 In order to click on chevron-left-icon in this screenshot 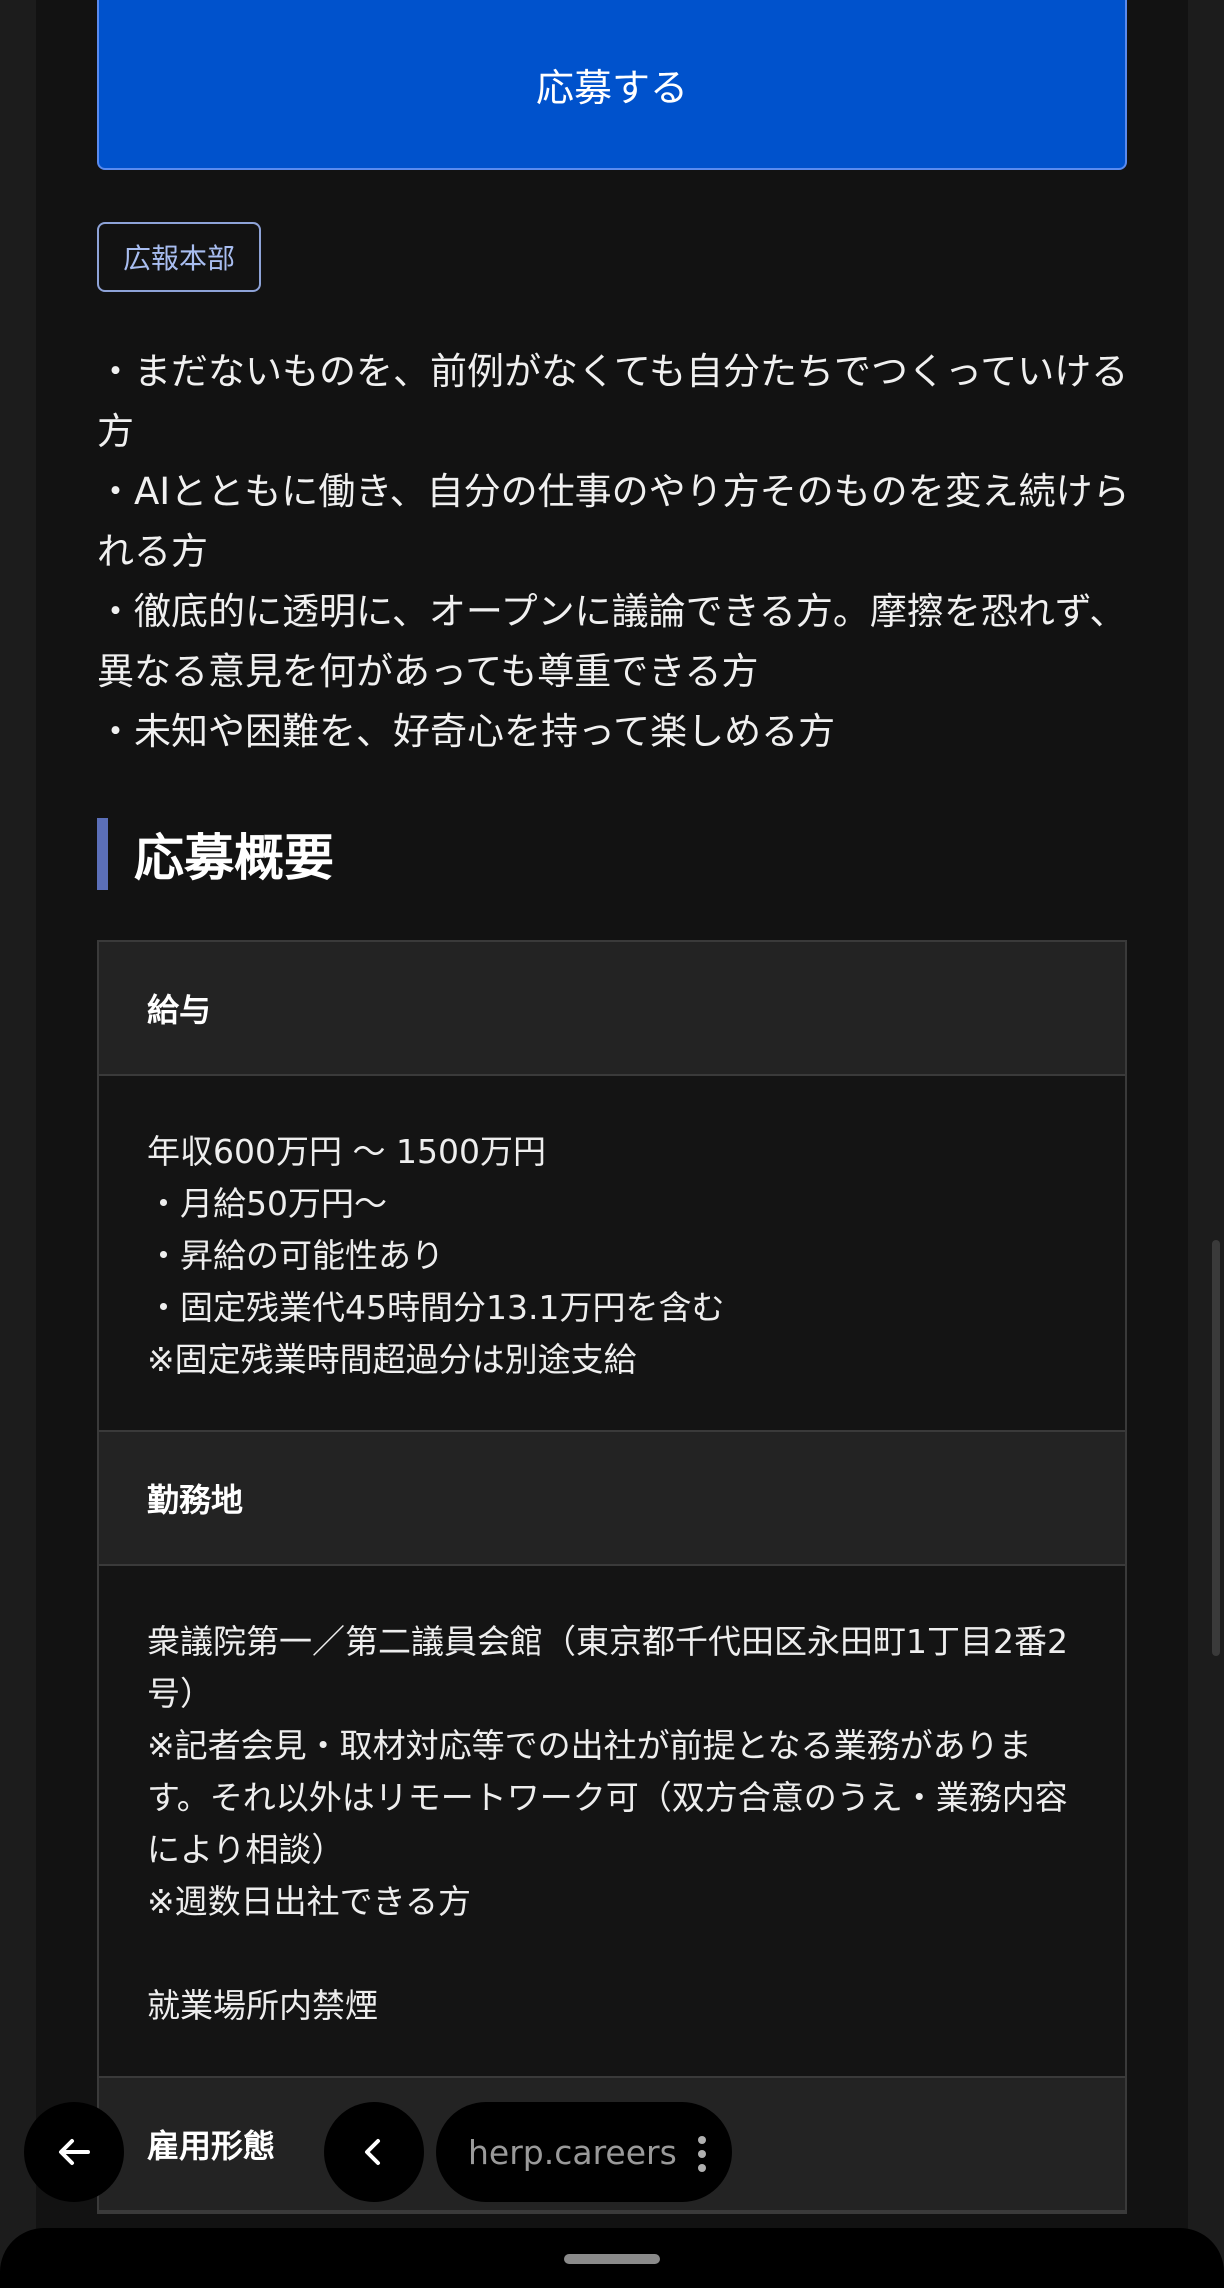, I will do `click(372, 2152)`.